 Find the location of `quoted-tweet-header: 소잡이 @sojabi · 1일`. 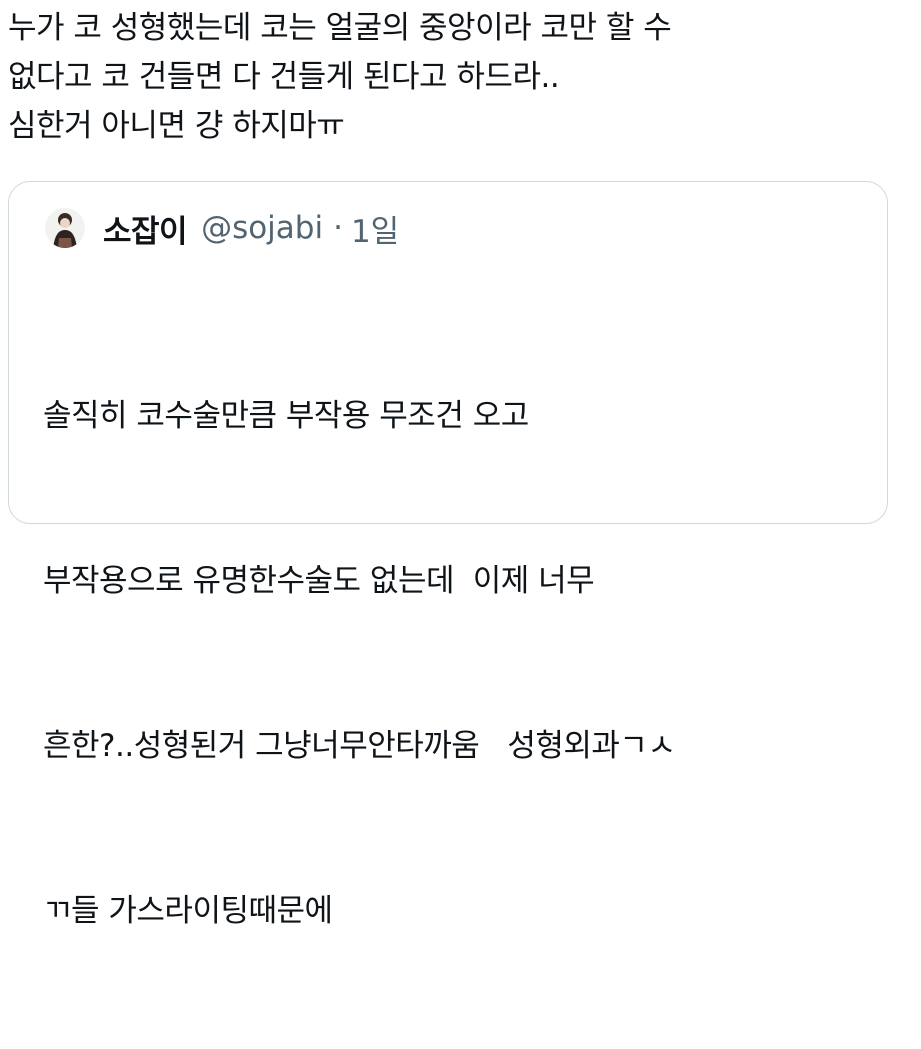

quoted-tweet-header: 소잡이 @sojabi · 1일 is located at coordinates (222, 228).